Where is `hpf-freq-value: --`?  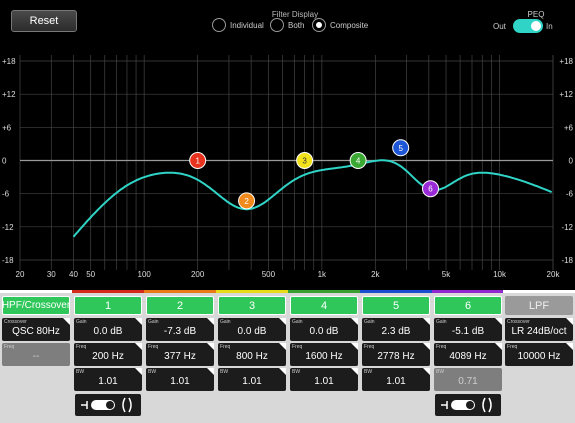
hpf-freq-value: -- is located at coordinates (36, 356).